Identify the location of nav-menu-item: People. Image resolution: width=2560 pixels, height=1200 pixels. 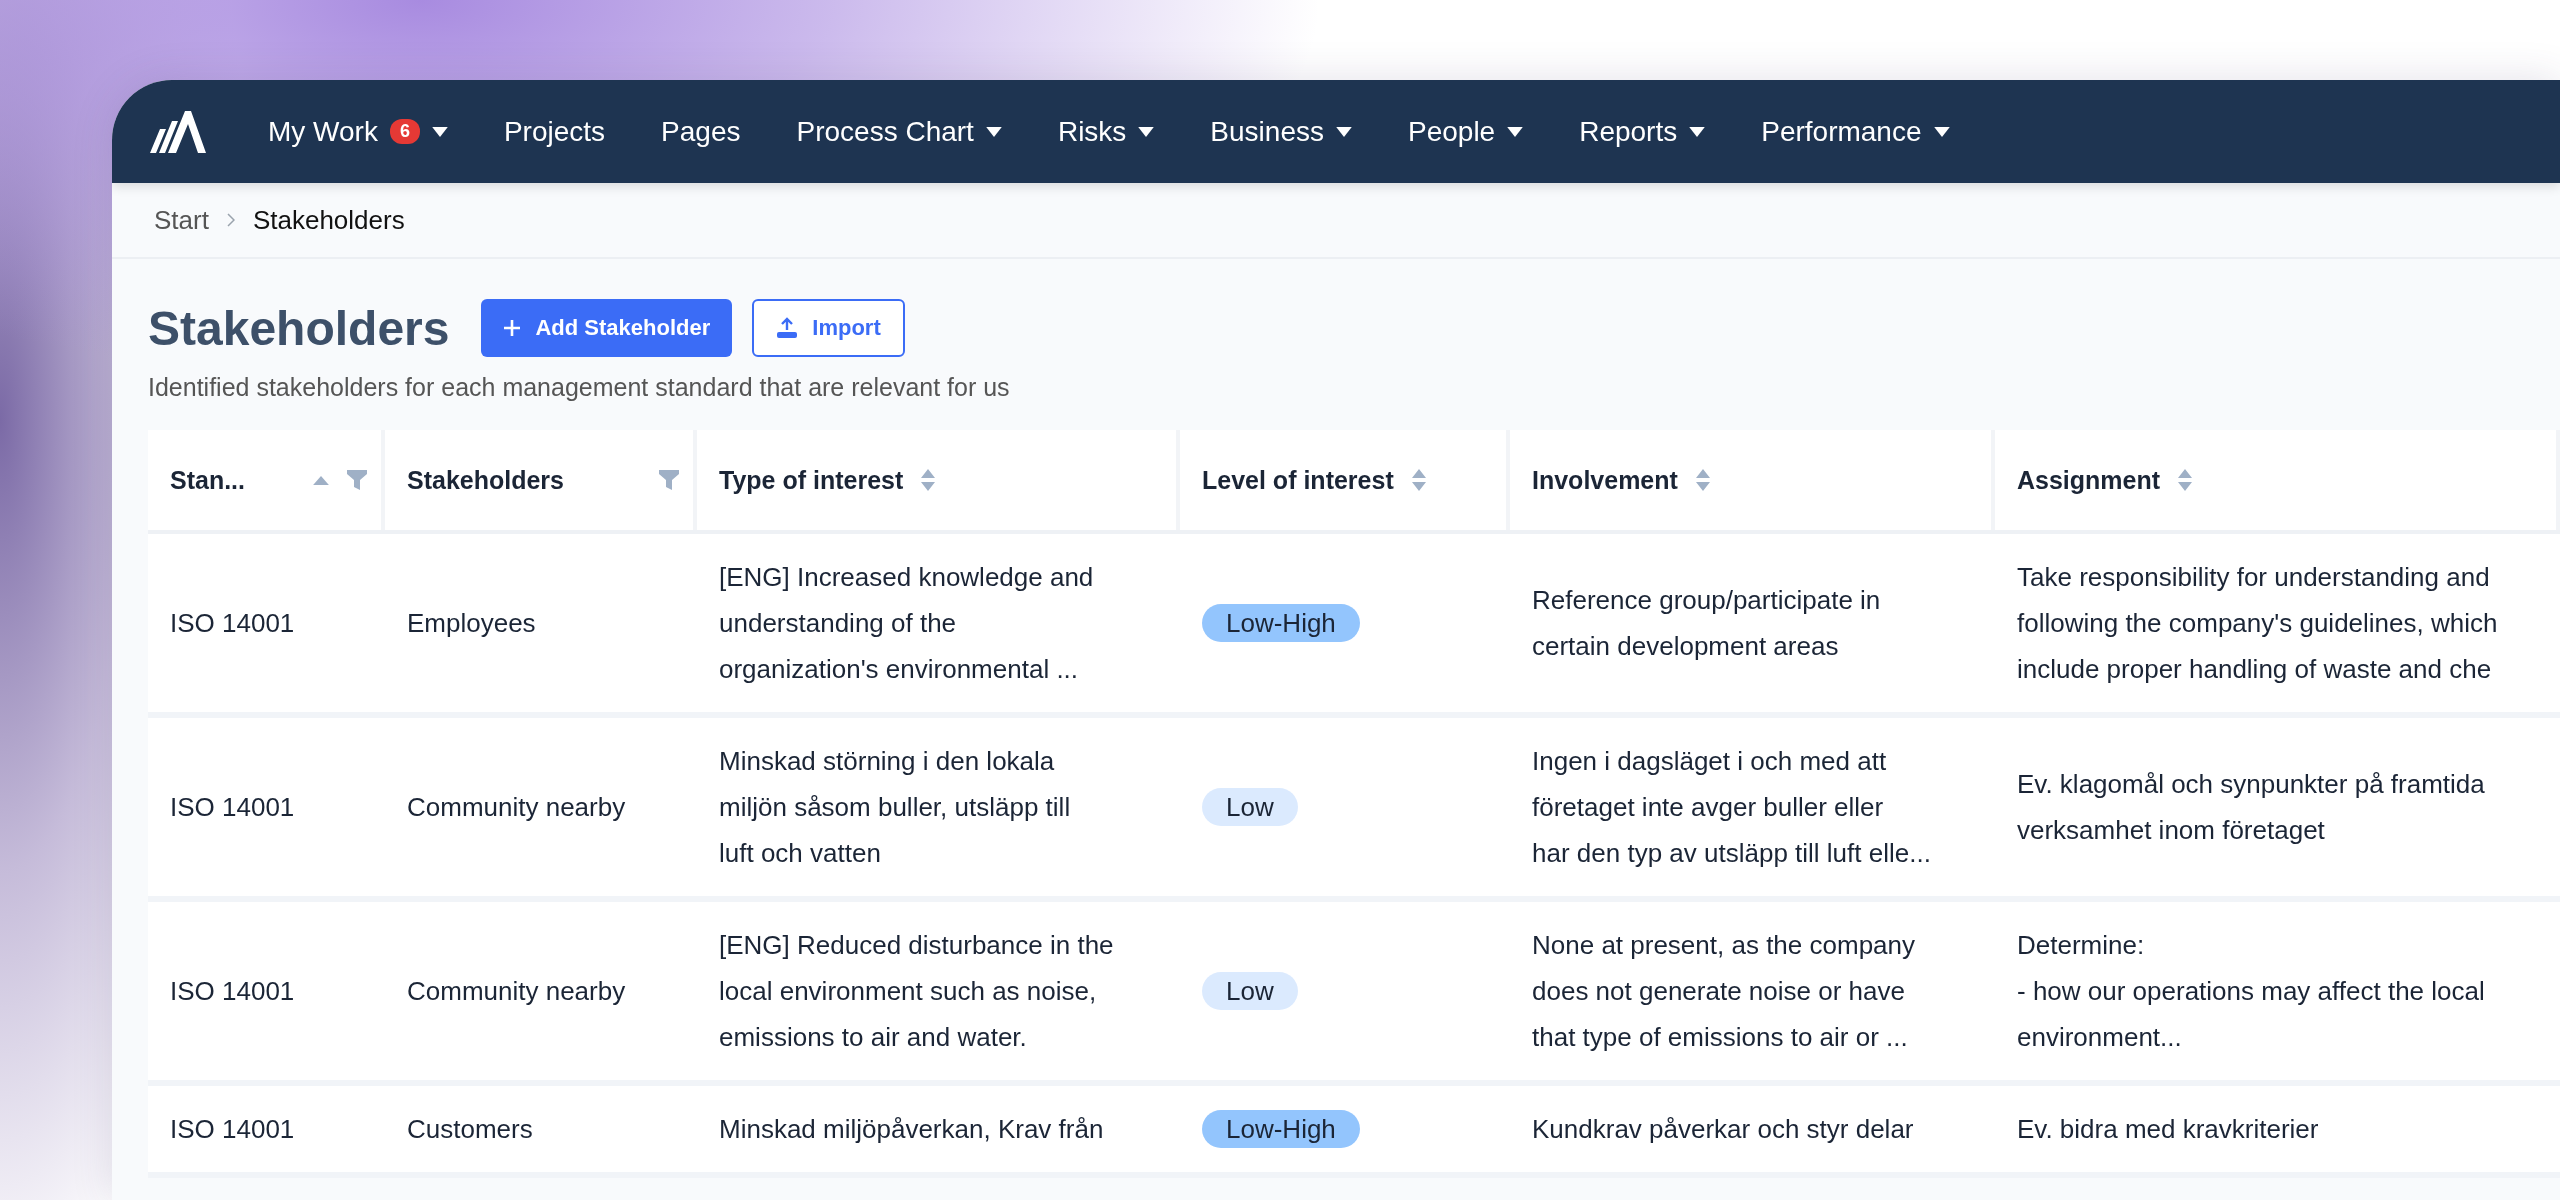
(1466, 131).